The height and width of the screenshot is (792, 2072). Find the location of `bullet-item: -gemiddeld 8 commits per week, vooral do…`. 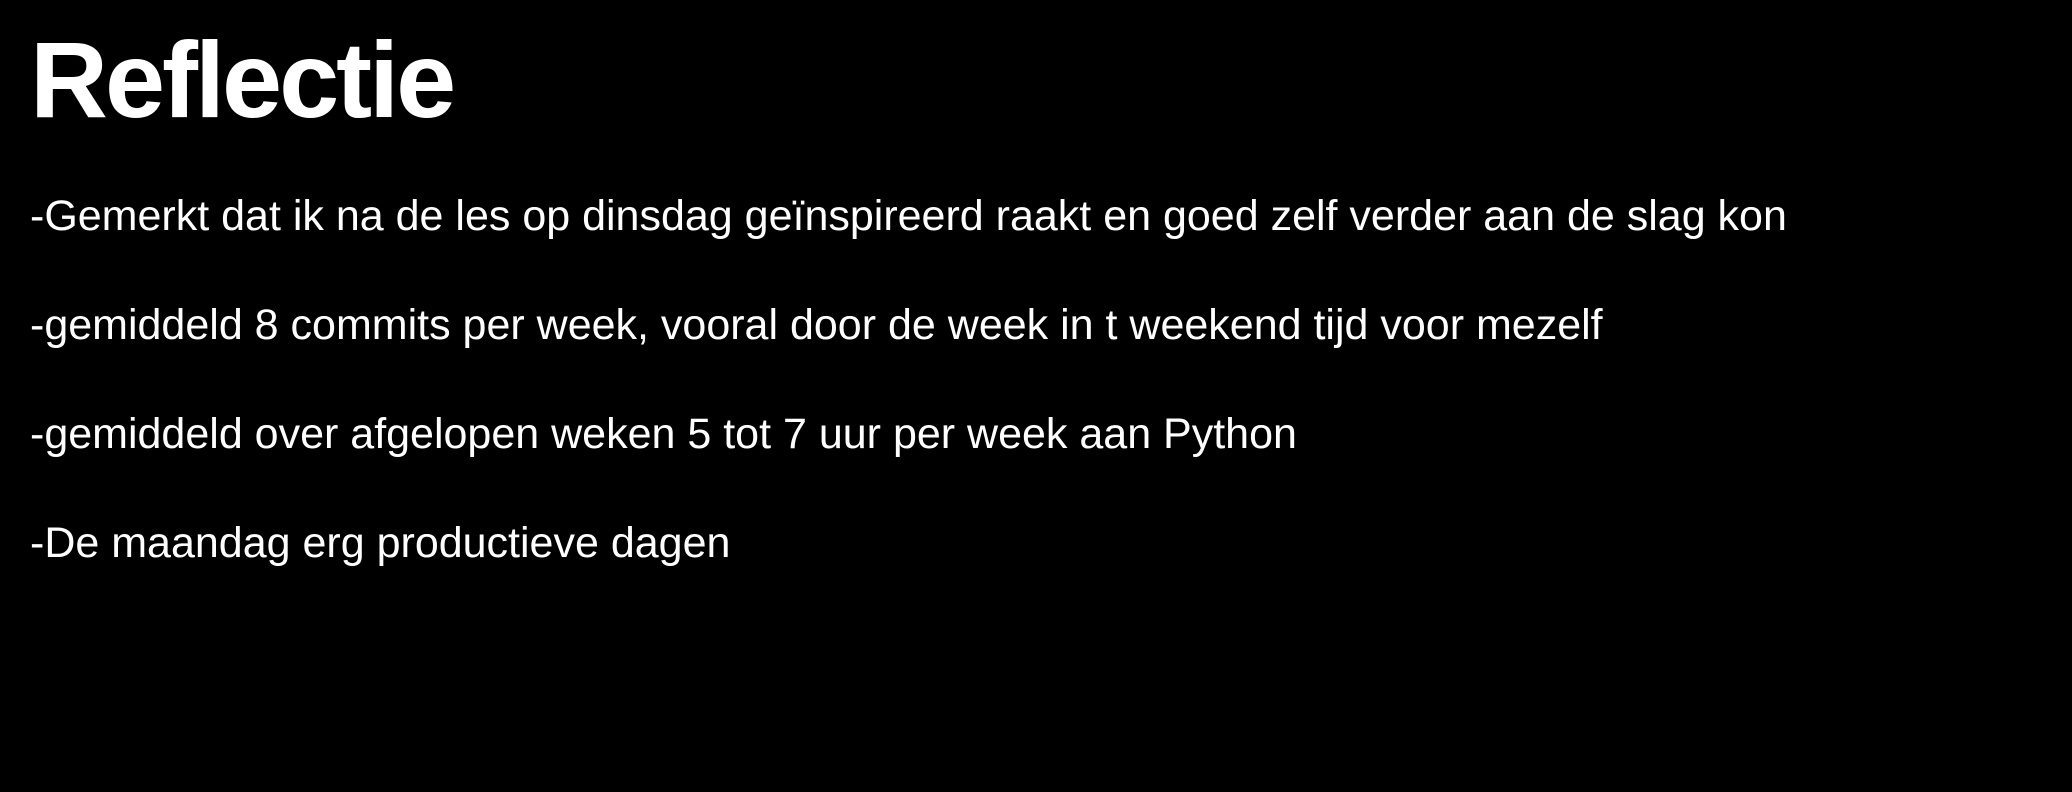

bullet-item: -gemiddeld 8 commits per week, vooral do… is located at coordinates (816, 325).